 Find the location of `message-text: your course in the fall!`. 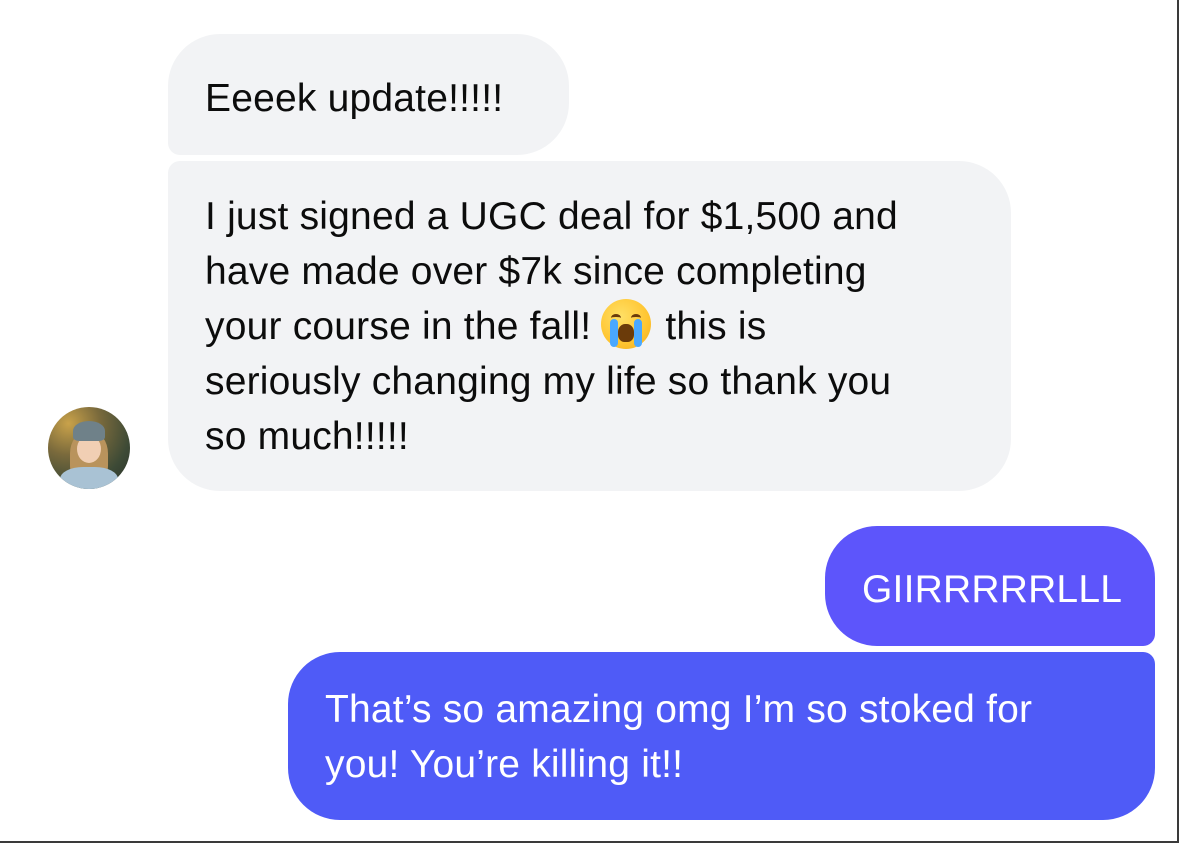

message-text: your course in the fall! is located at coordinates (398, 326).